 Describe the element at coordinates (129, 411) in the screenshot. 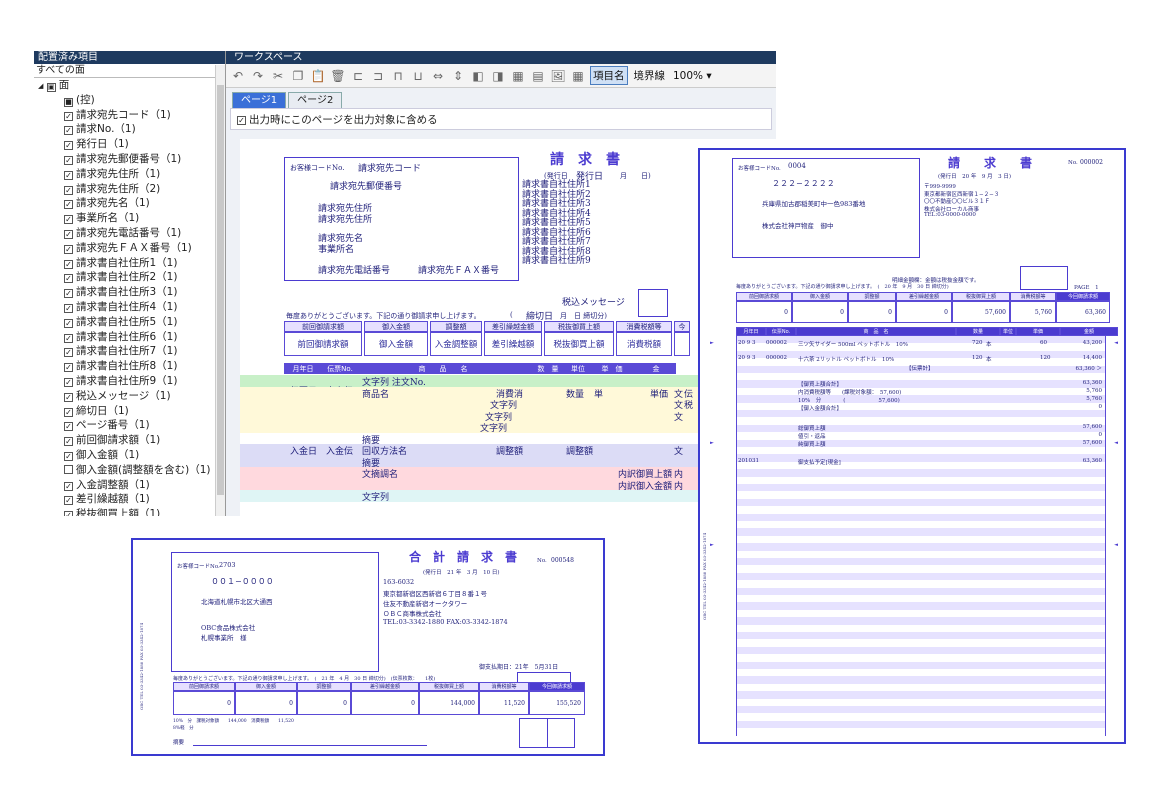

I see `tree-item: ✓ 締切日（1)` at that location.